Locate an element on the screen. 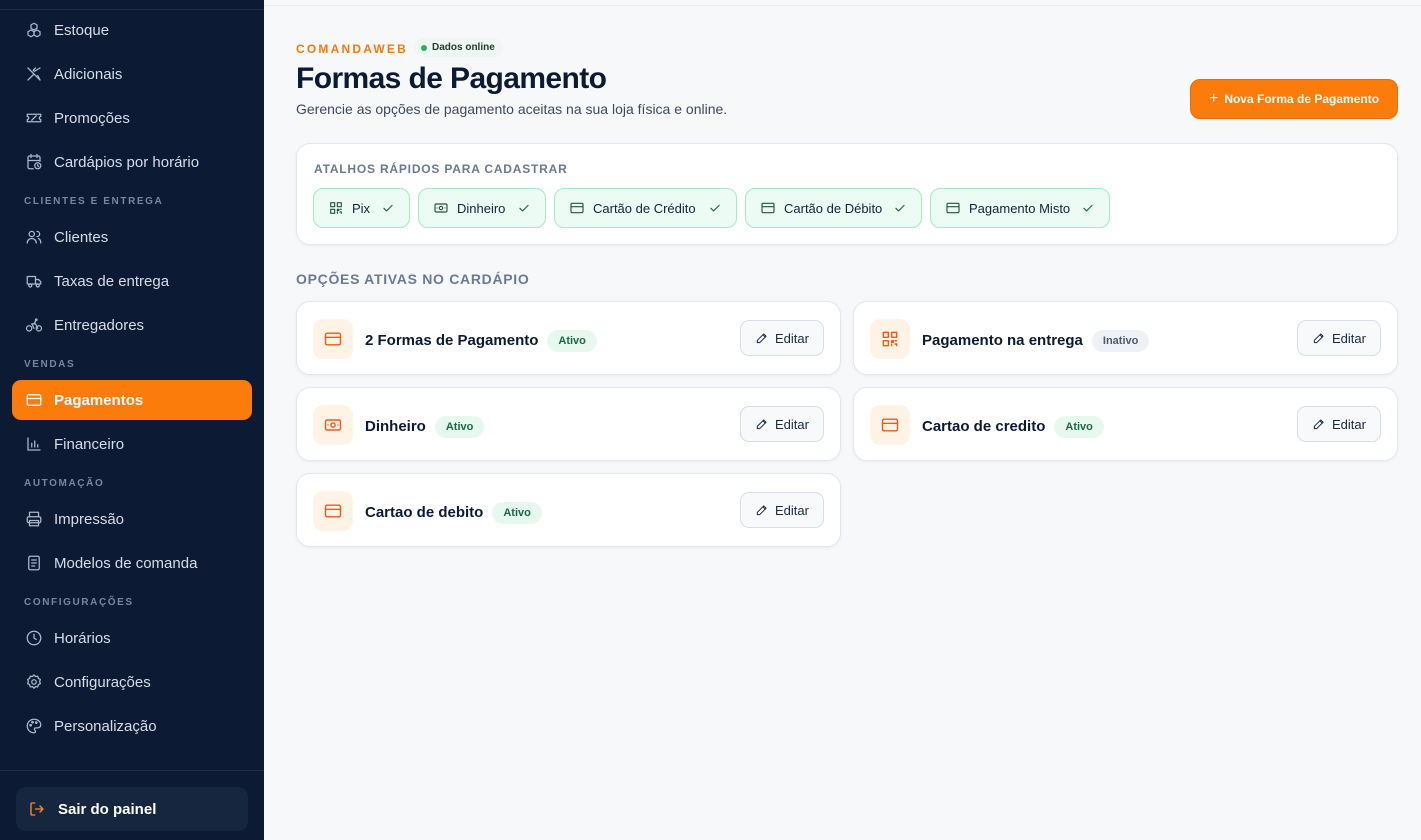  shortcut-chip-pagamento-misto: Pagamento Misto is located at coordinates (1020, 208).